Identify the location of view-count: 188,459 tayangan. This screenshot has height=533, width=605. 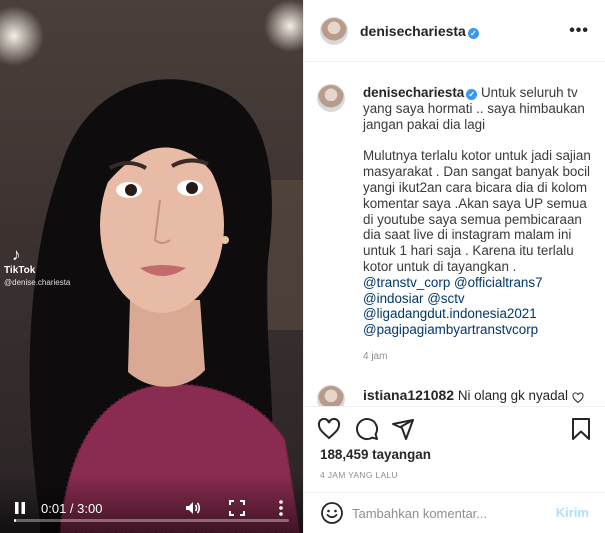
(375, 454).